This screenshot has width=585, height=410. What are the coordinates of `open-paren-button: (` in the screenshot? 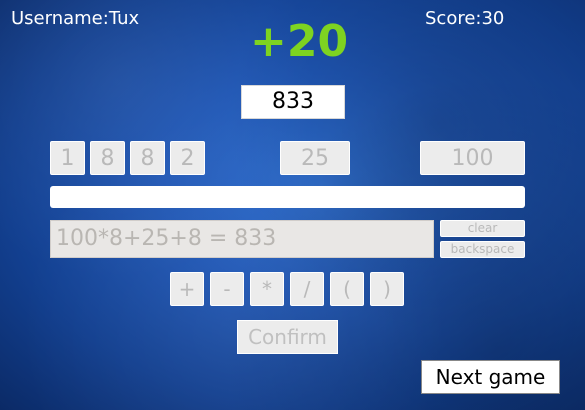 It's located at (347, 289).